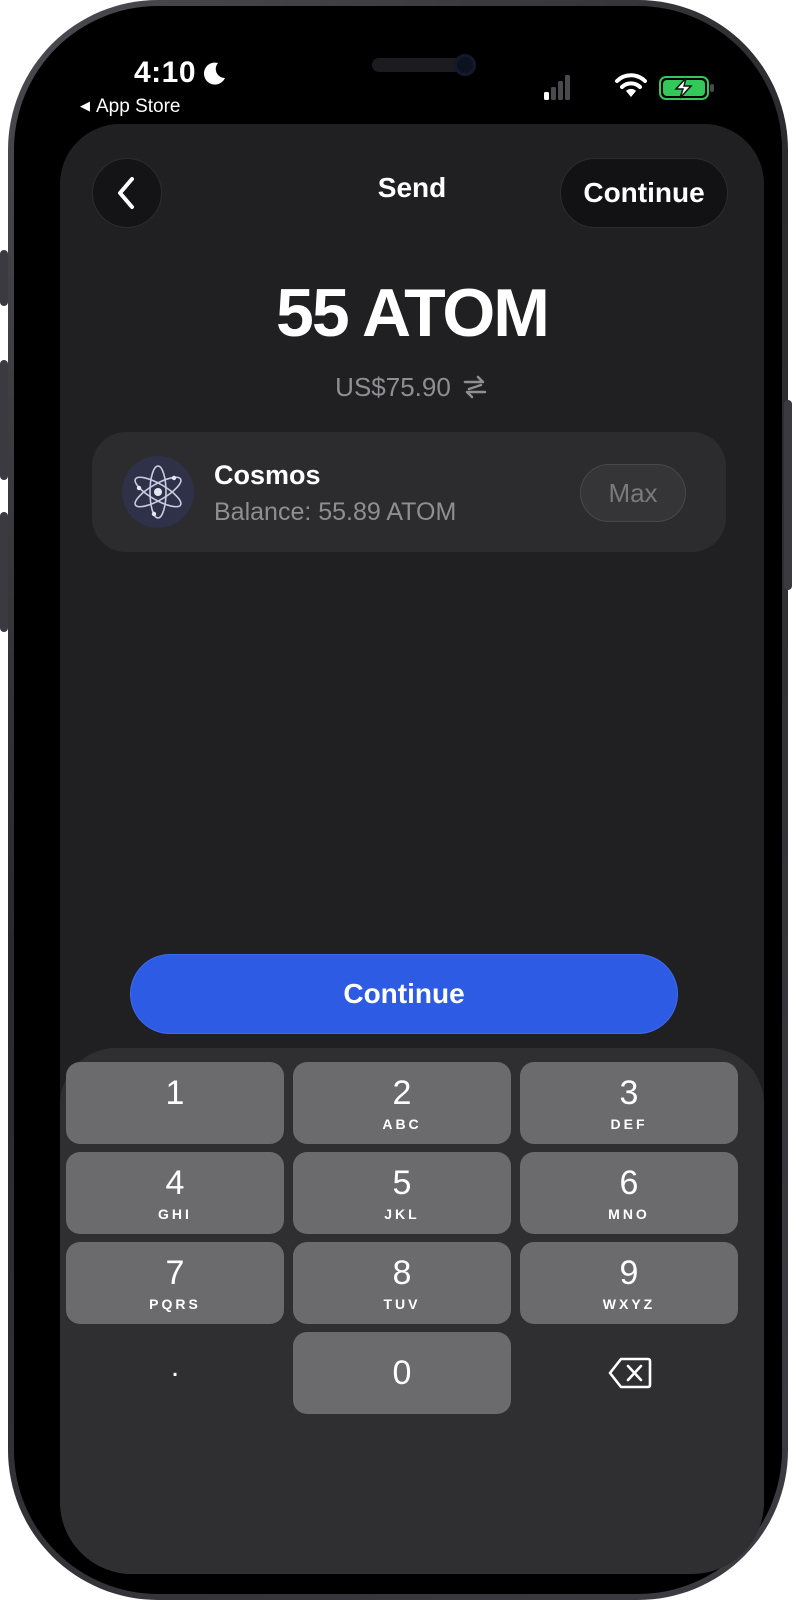  Describe the element at coordinates (175, 1304) in the screenshot. I see `key-letters: PQRS` at that location.